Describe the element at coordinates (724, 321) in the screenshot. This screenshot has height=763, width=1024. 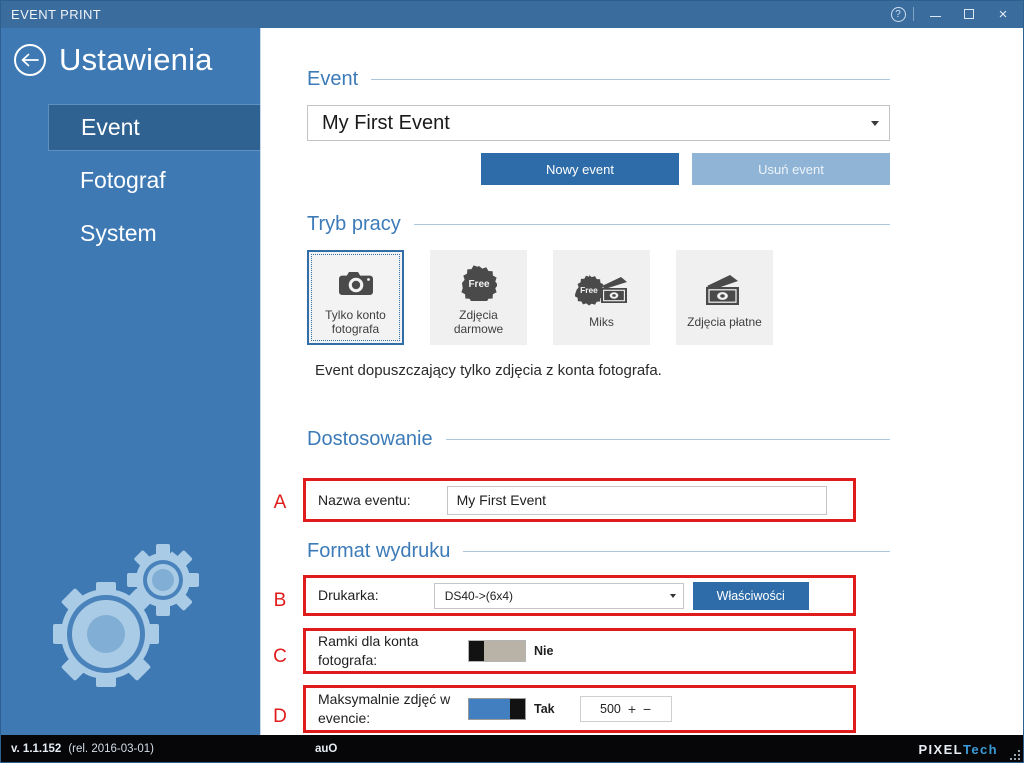
I see `mode-card-label: Zdjęcia płatne` at that location.